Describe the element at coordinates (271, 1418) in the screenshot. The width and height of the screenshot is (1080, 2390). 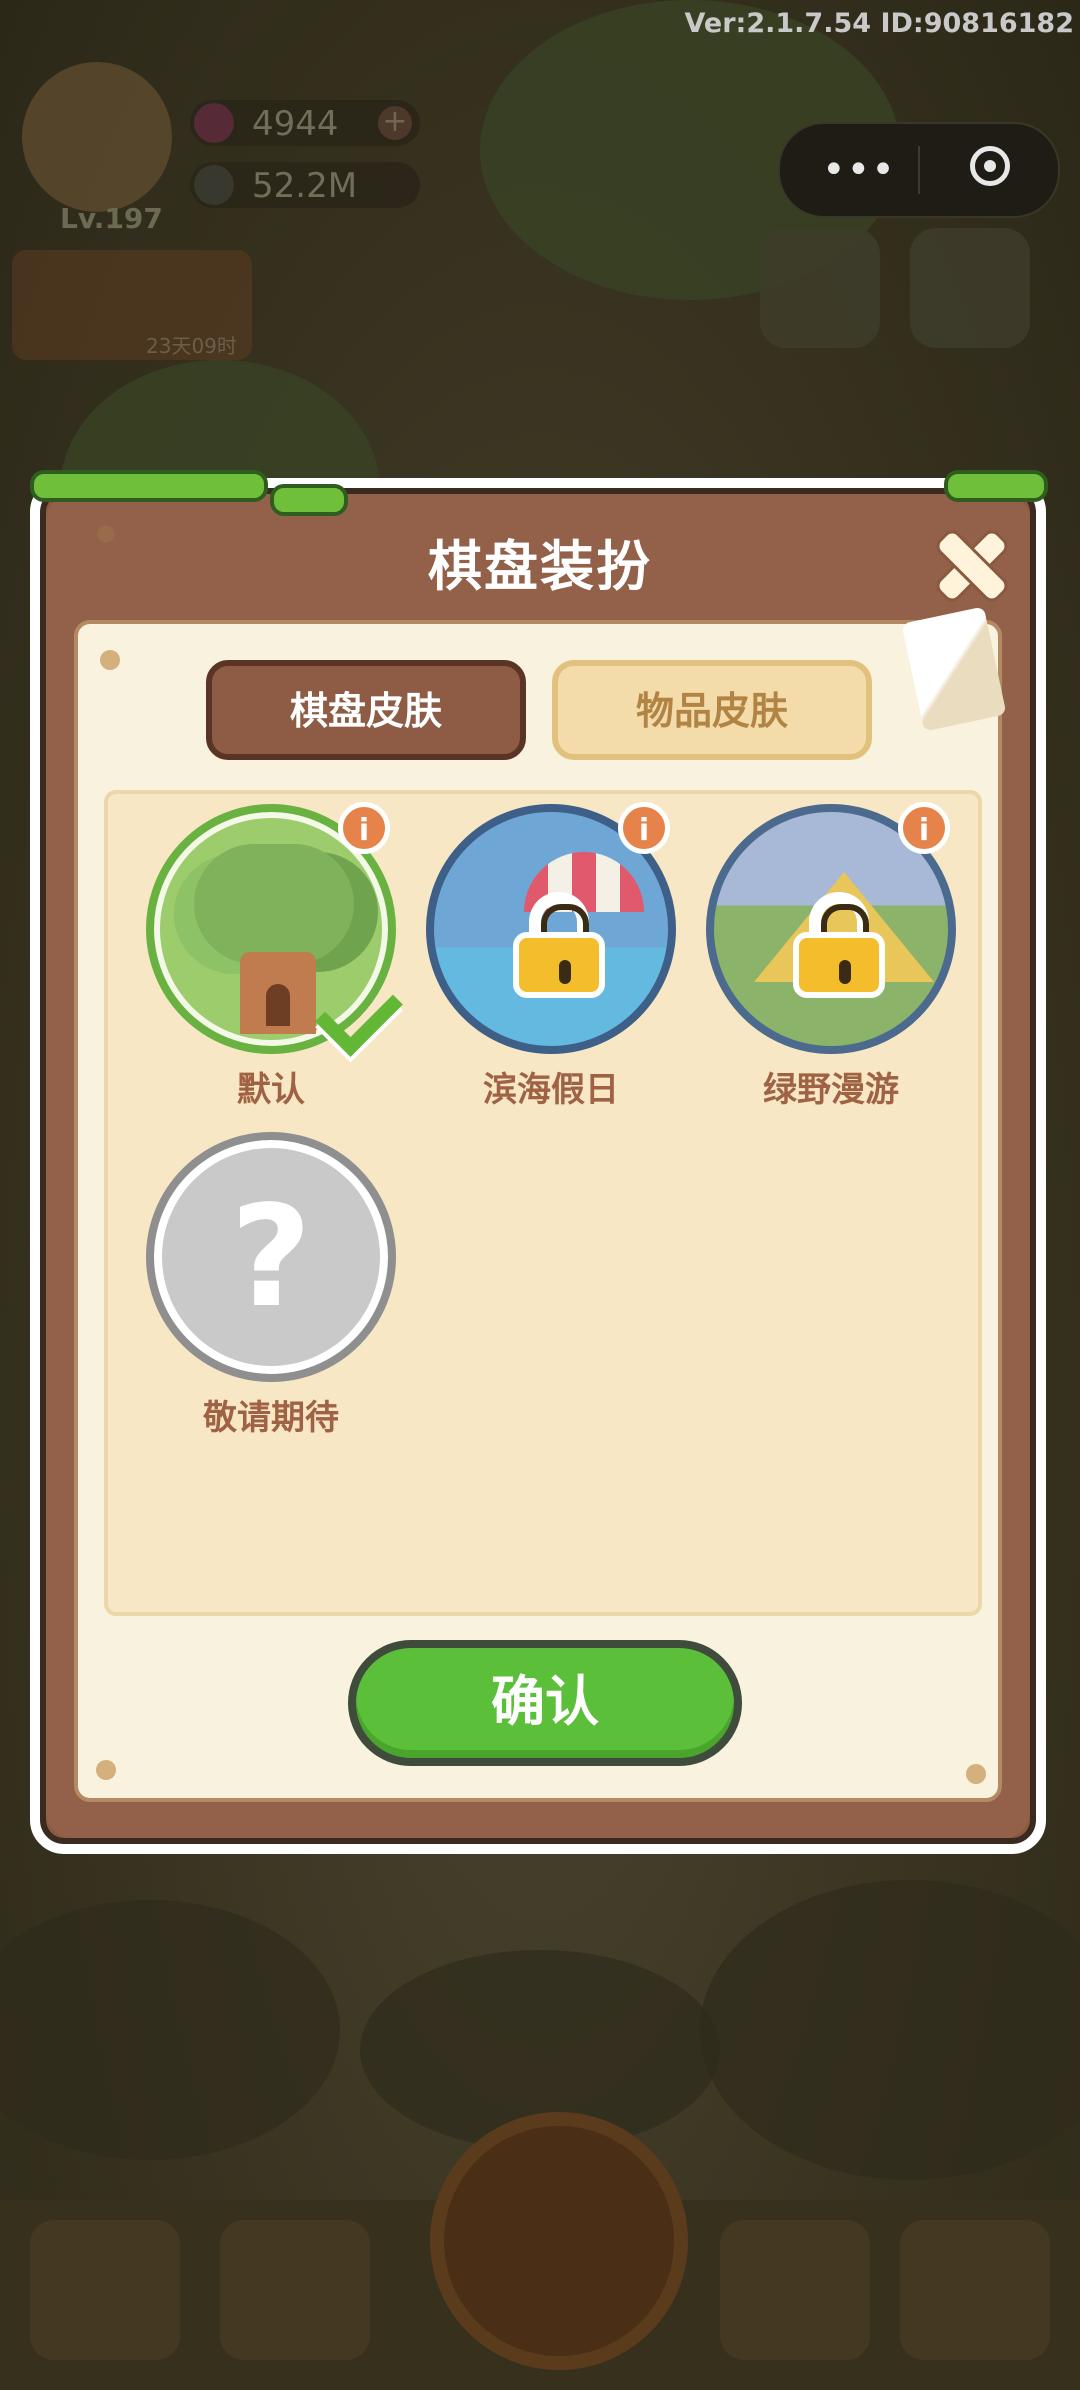
I see `skin-label: 敬请期待` at that location.